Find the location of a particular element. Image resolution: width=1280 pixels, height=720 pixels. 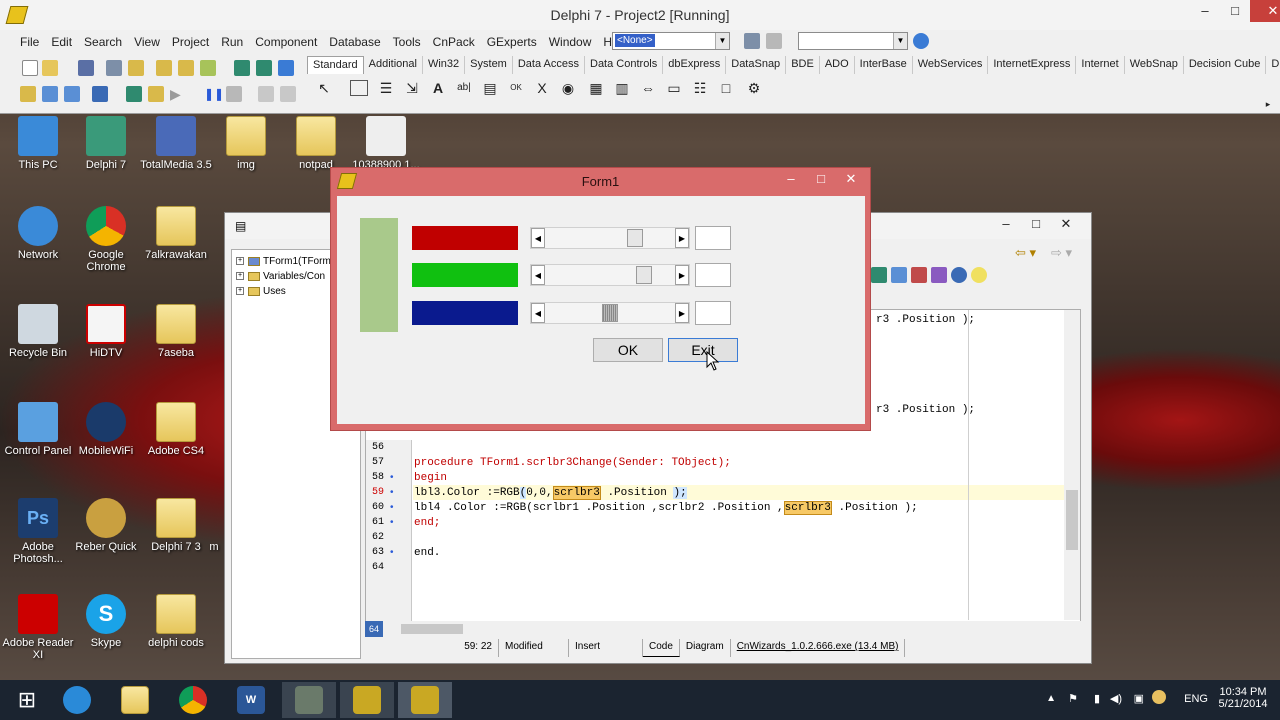

forward-arrow-icon: ⇨ ▾ is located at coordinates (1061, 253).